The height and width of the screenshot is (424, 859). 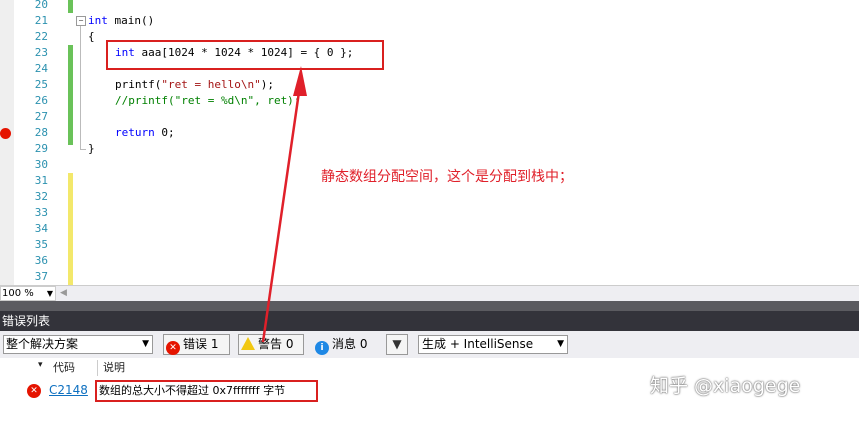 What do you see at coordinates (429, 306) in the screenshot?
I see `panel-splitter` at bounding box center [429, 306].